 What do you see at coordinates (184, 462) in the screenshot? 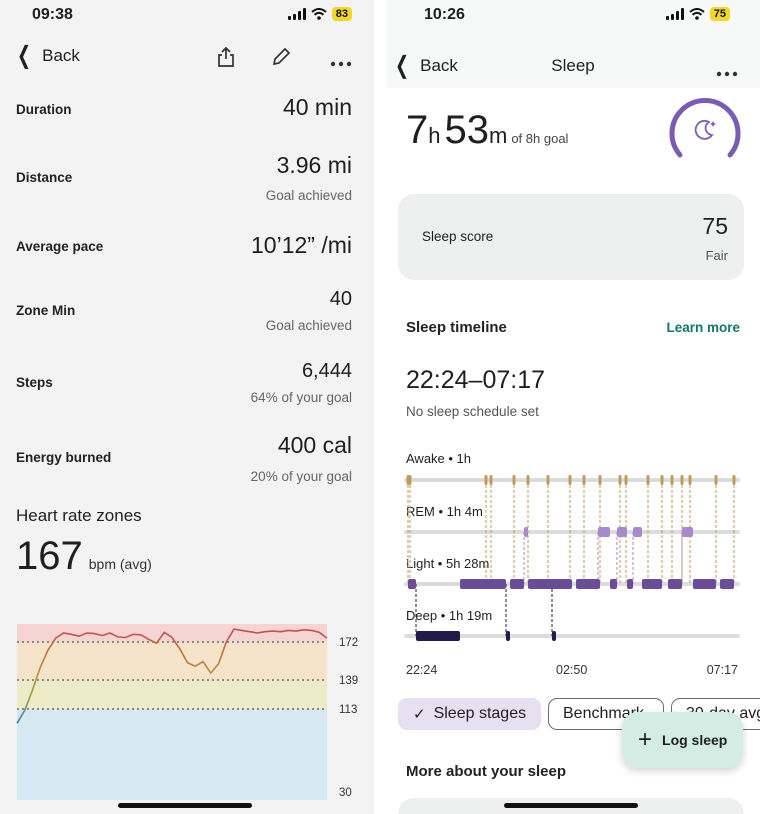
I see `metric-energy-burned: Energy burned 400 cal 20% of your goal` at bounding box center [184, 462].